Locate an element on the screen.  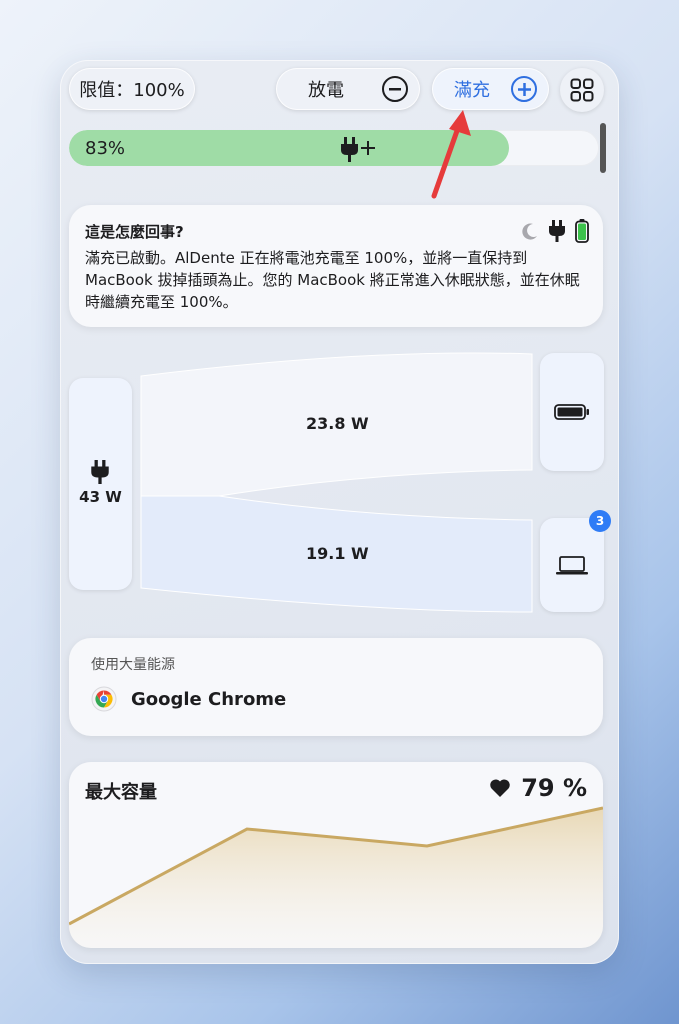
app-item: Google Chrome is located at coordinates (188, 699).